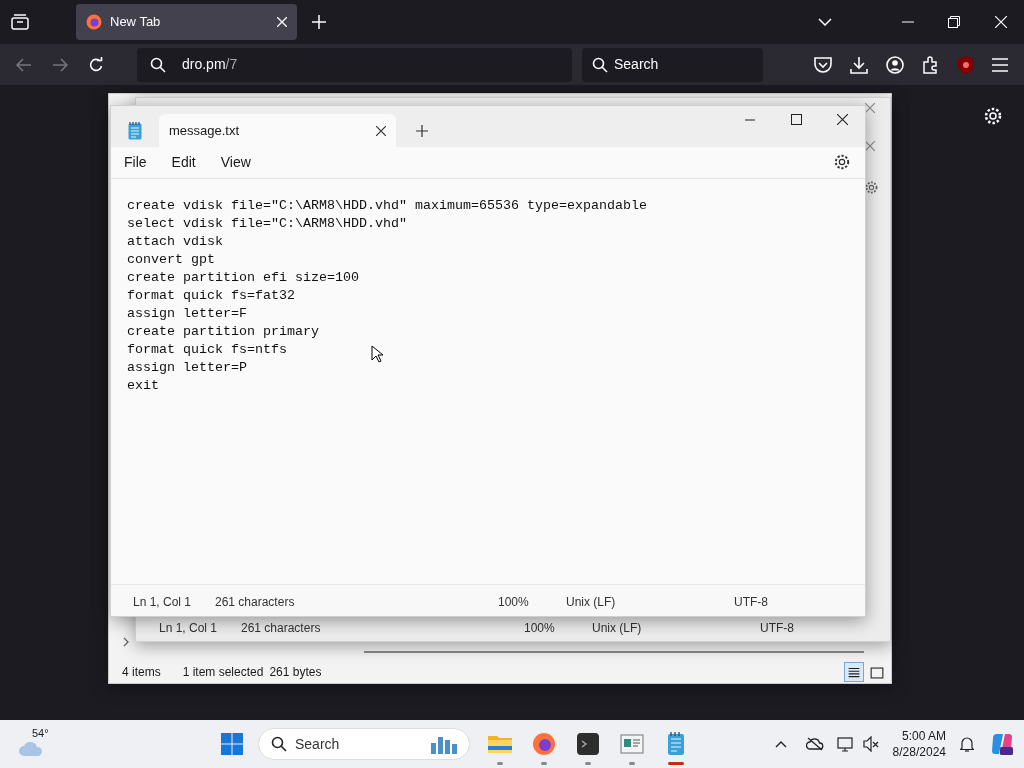  What do you see at coordinates (135, 22) in the screenshot?
I see `tab-title: New Tab` at bounding box center [135, 22].